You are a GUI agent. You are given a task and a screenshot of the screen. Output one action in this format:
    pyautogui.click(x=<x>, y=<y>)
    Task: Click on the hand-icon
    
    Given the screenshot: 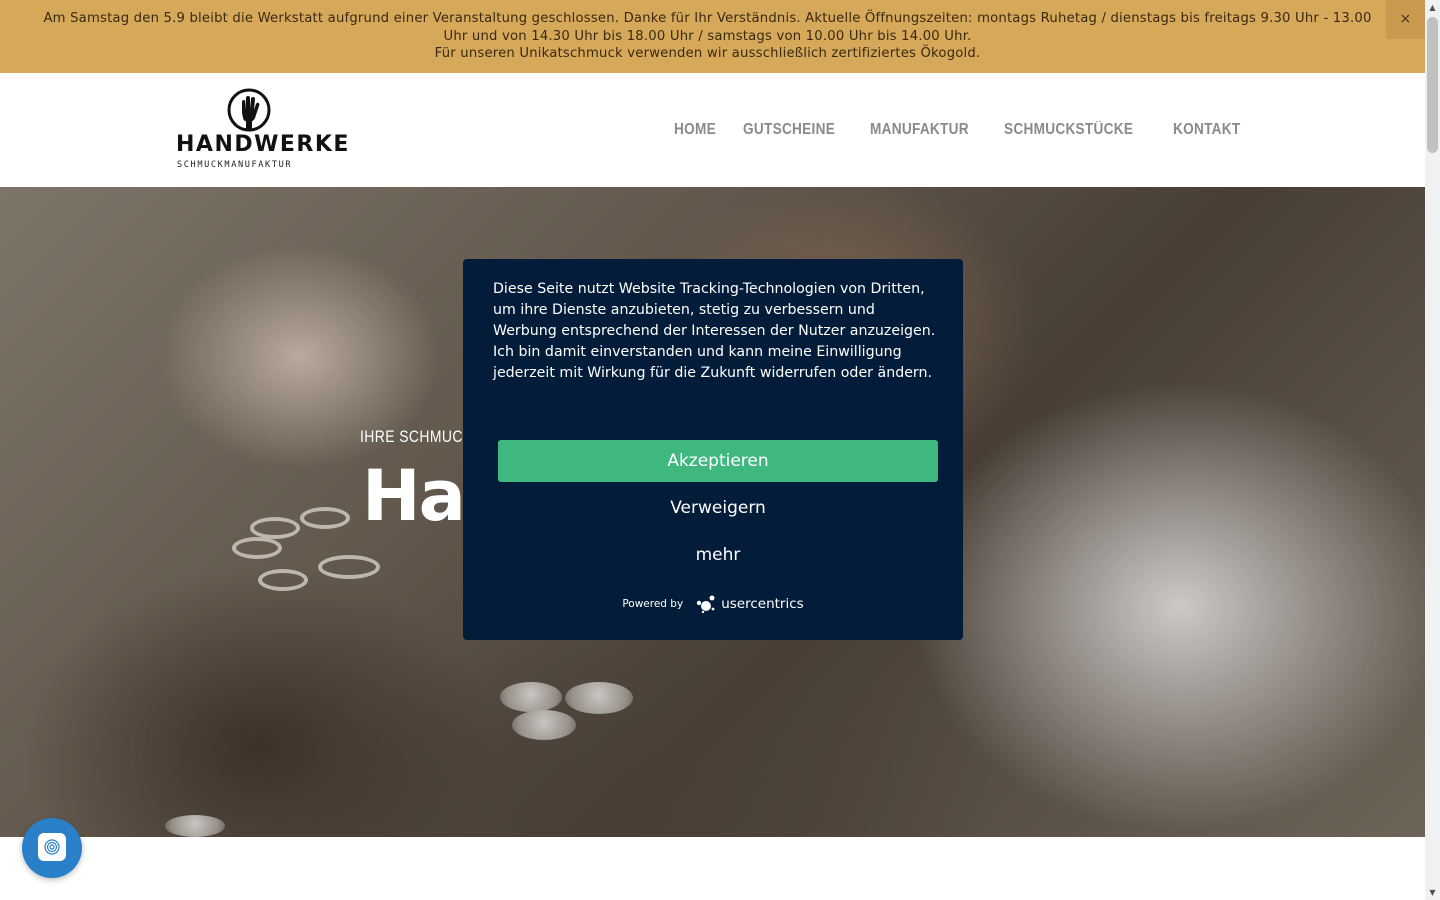 What is the action you would take?
    pyautogui.click(x=249, y=110)
    